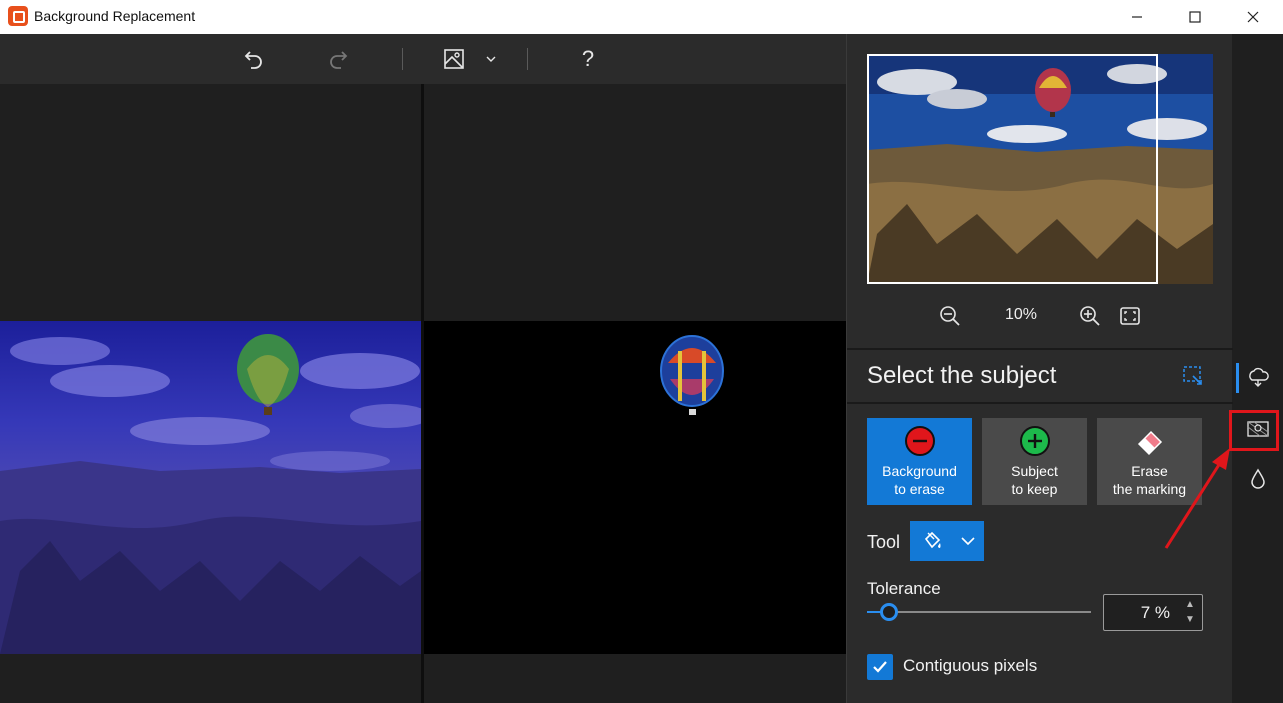 The height and width of the screenshot is (703, 1283). I want to click on rail-water-drop-button, so click(1258, 479).